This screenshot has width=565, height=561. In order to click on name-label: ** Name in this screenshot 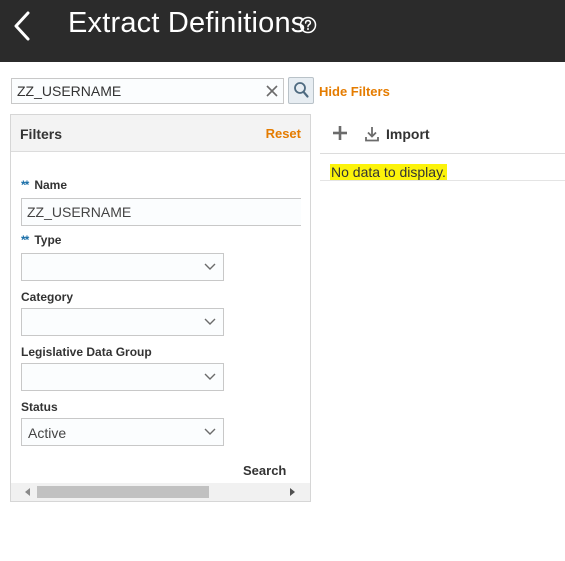, I will do `click(44, 185)`.